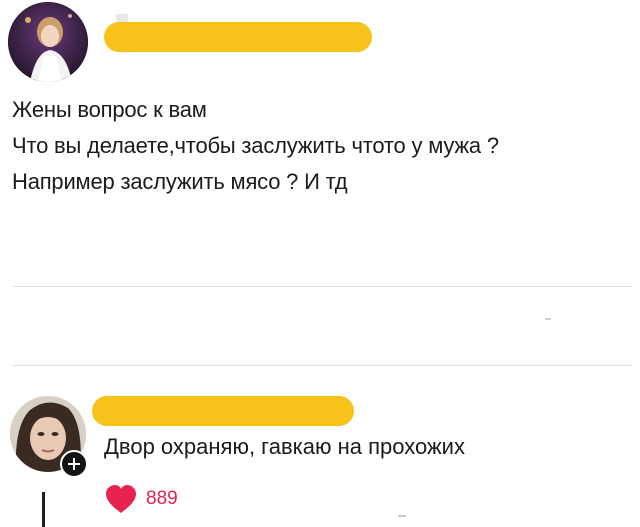 The height and width of the screenshot is (527, 640). Describe the element at coordinates (162, 498) in the screenshot. I see `like-count: 889` at that location.